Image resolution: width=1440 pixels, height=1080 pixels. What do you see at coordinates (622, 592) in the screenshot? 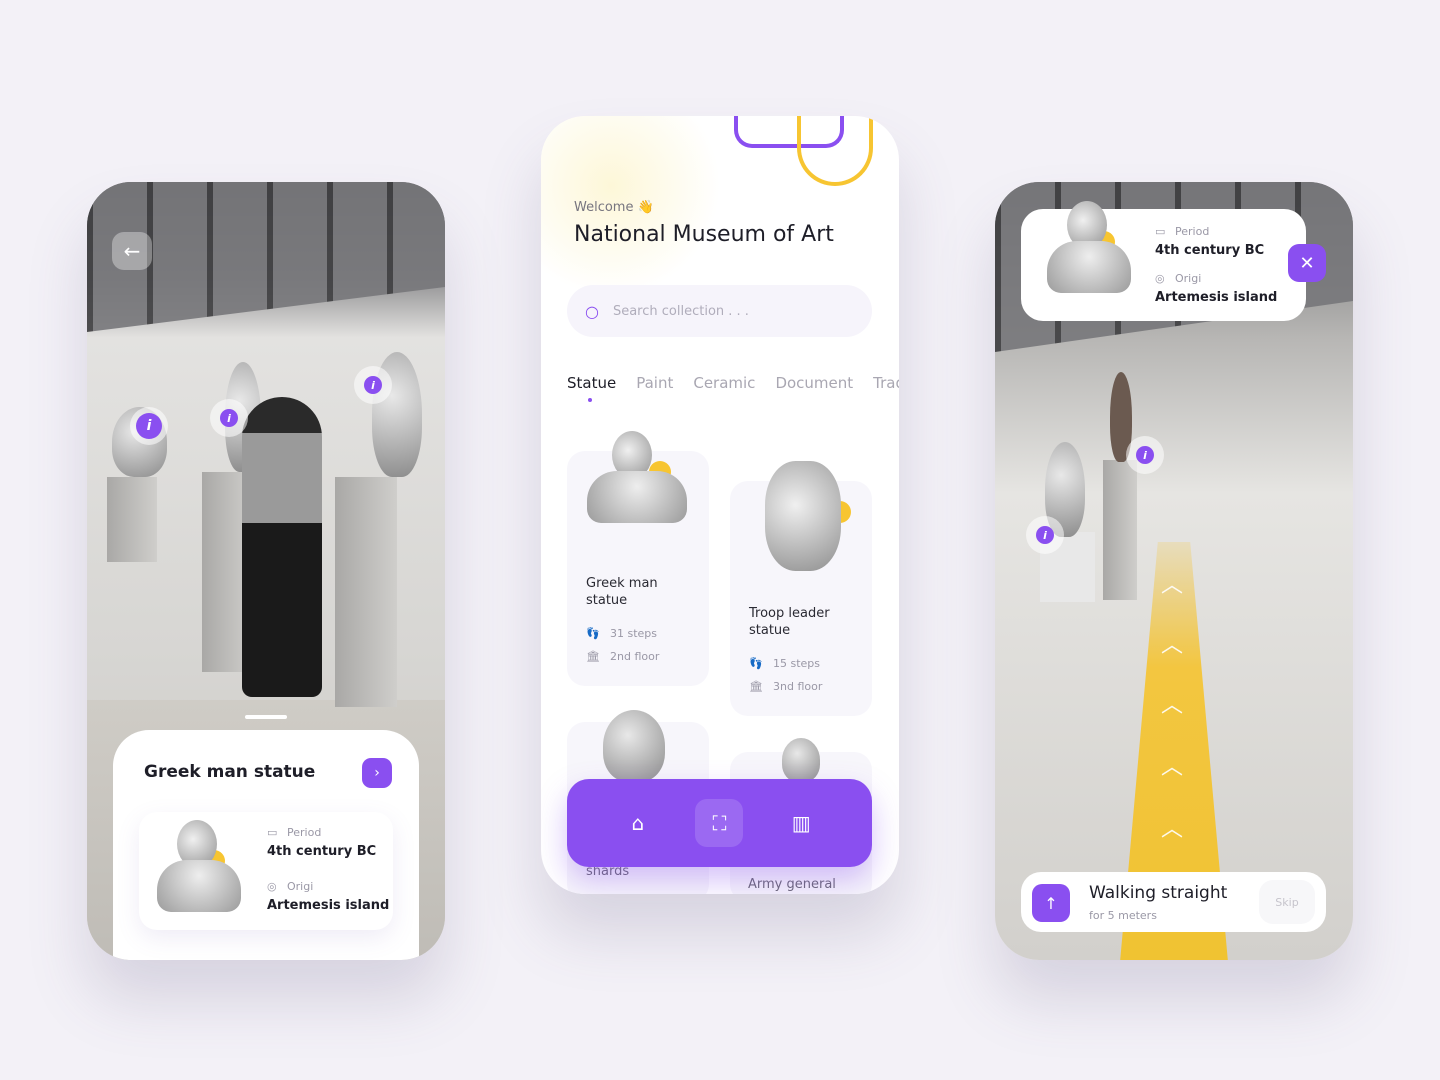
I see `card-title: Greek man statue` at bounding box center [622, 592].